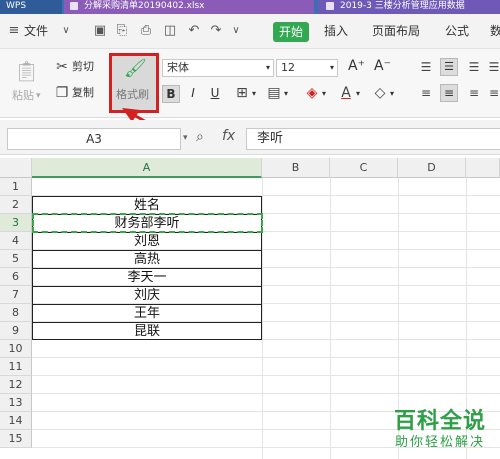  Describe the element at coordinates (16, 187) in the screenshot. I see `row-header: 1` at that location.